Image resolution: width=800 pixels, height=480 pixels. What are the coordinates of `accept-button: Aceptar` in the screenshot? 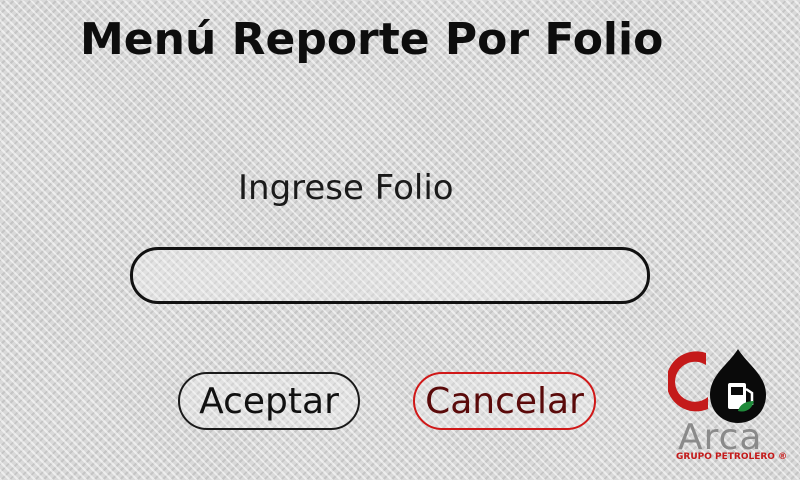 It's located at (269, 401).